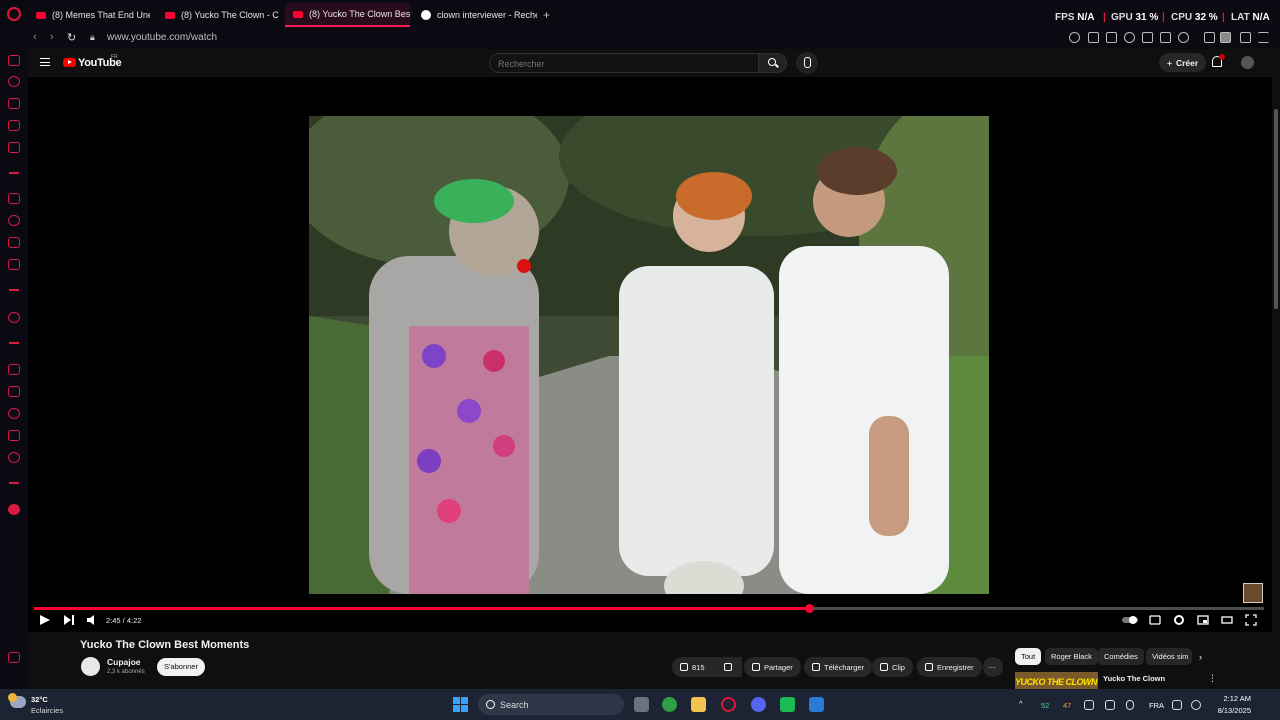 The height and width of the screenshot is (720, 1280). I want to click on weather-icon, so click(17, 700).